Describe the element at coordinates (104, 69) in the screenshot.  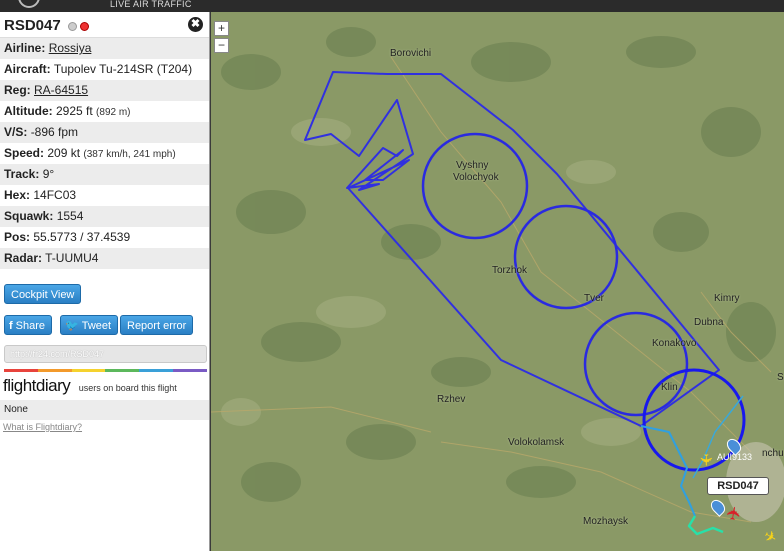
I see `aircraft-row: Aircraft: Tupolev Tu-214SR (T204)` at that location.